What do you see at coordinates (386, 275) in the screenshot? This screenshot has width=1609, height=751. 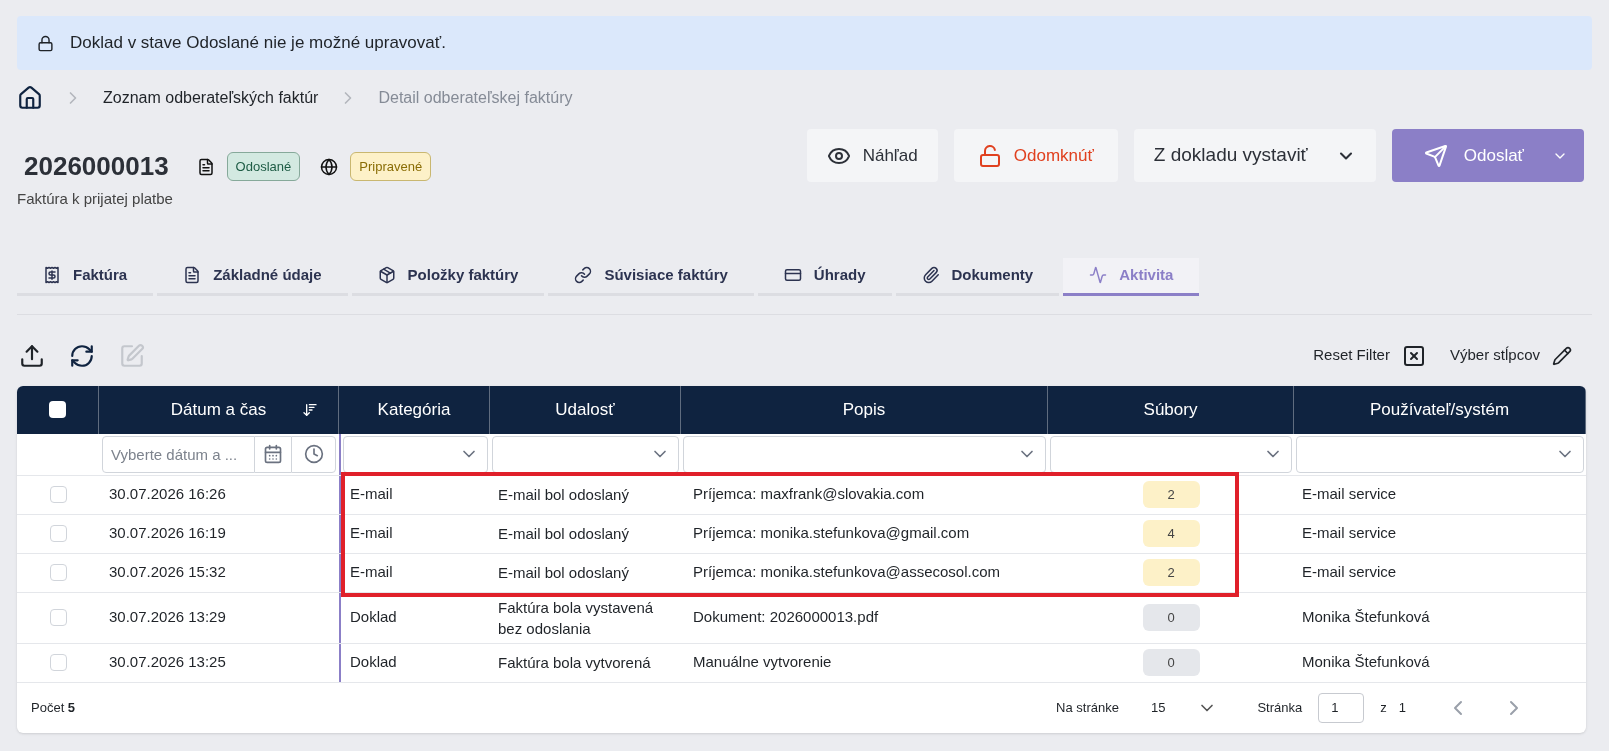 I see `box-icon` at bounding box center [386, 275].